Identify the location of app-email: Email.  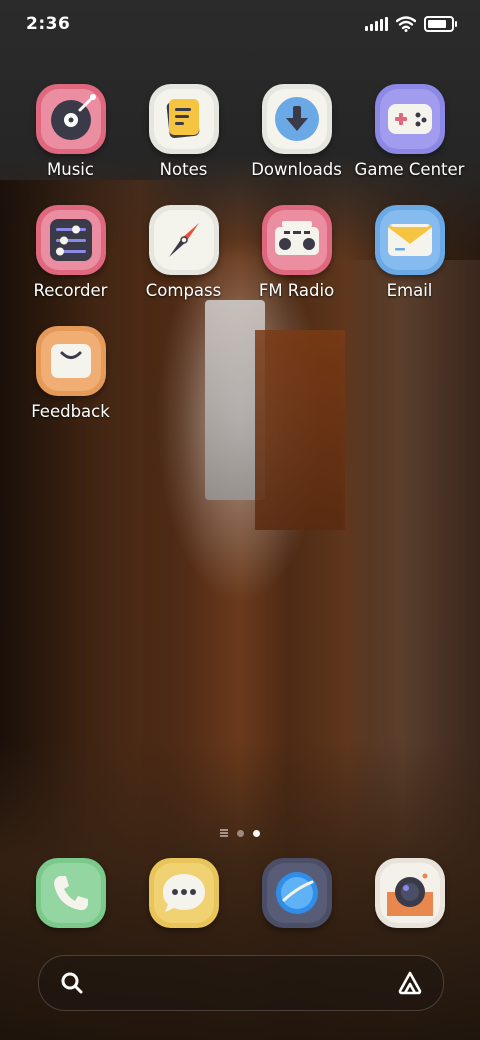
(409, 252).